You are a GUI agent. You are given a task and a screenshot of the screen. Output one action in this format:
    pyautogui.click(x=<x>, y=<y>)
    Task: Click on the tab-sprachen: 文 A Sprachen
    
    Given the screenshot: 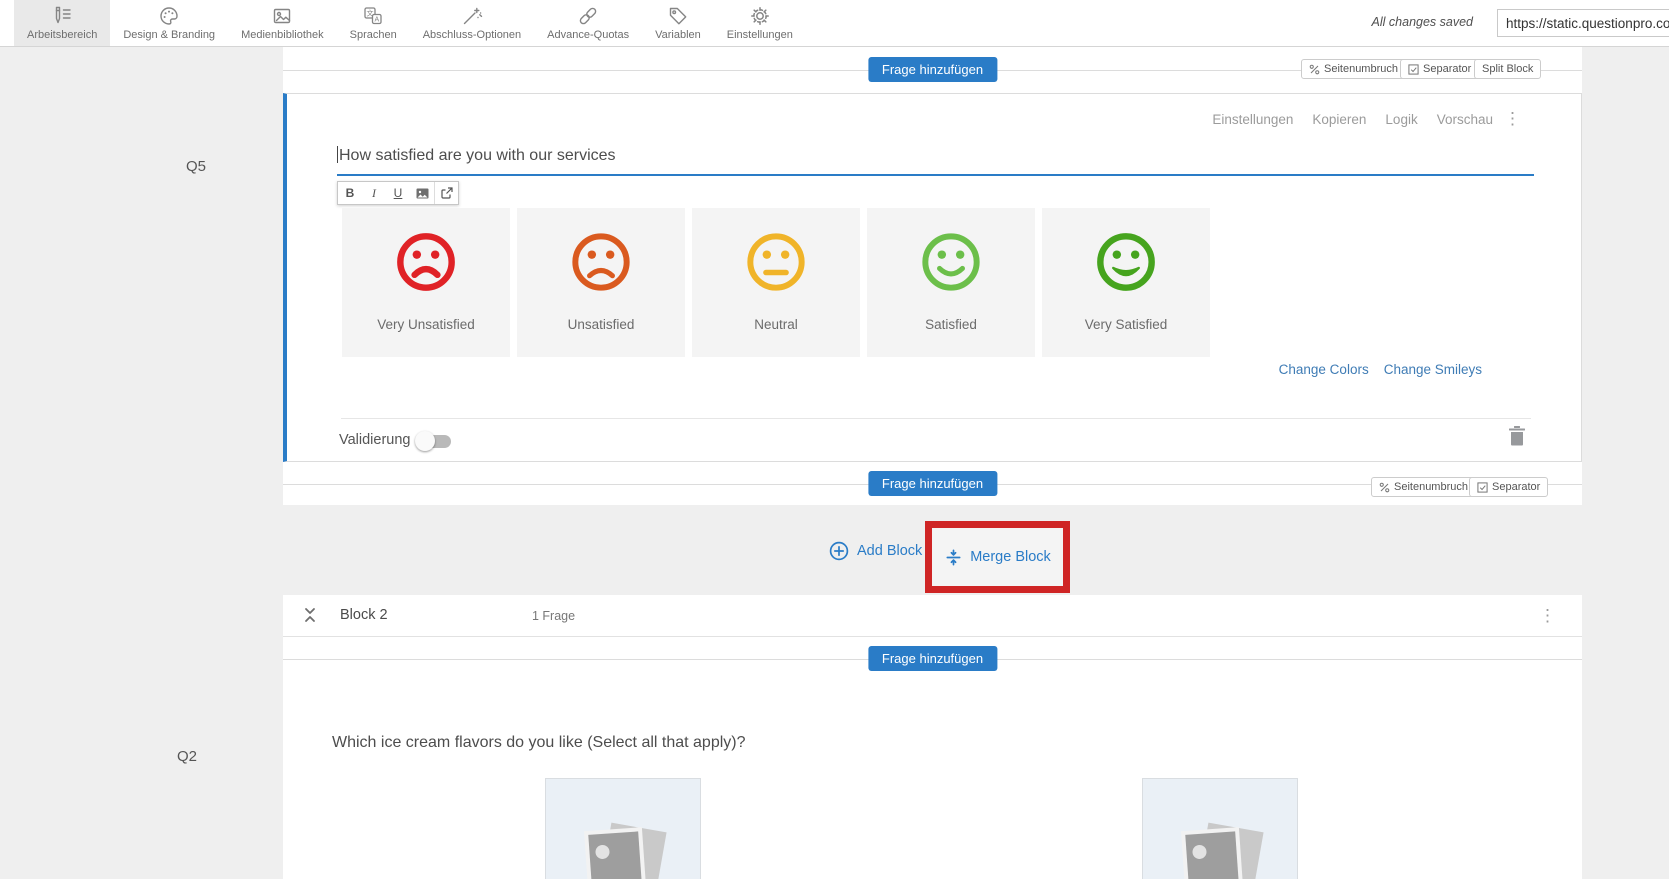 What is the action you would take?
    pyautogui.click(x=373, y=23)
    